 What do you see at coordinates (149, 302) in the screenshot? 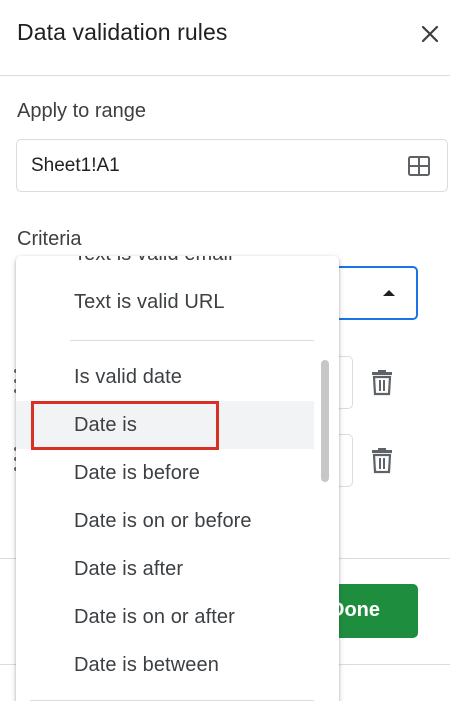
I see `menu-item-label: Text is valid URL` at bounding box center [149, 302].